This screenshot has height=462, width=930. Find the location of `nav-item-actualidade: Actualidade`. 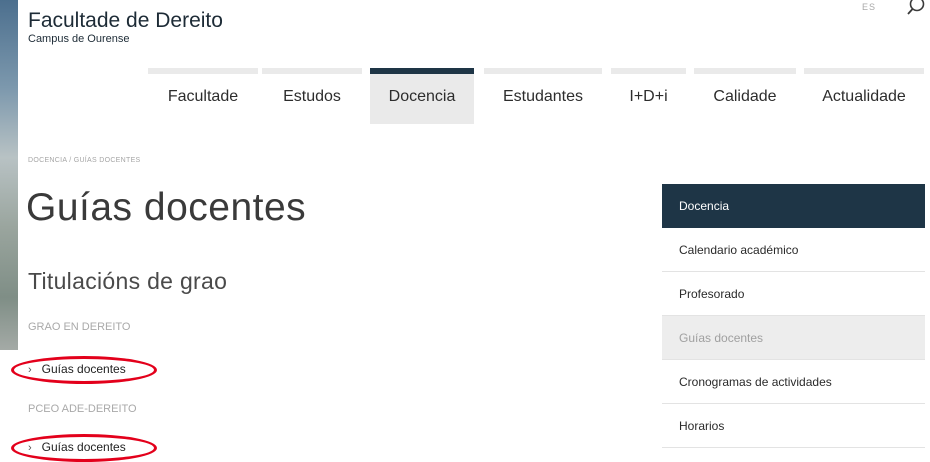

nav-item-actualidade: Actualidade is located at coordinates (864, 96).